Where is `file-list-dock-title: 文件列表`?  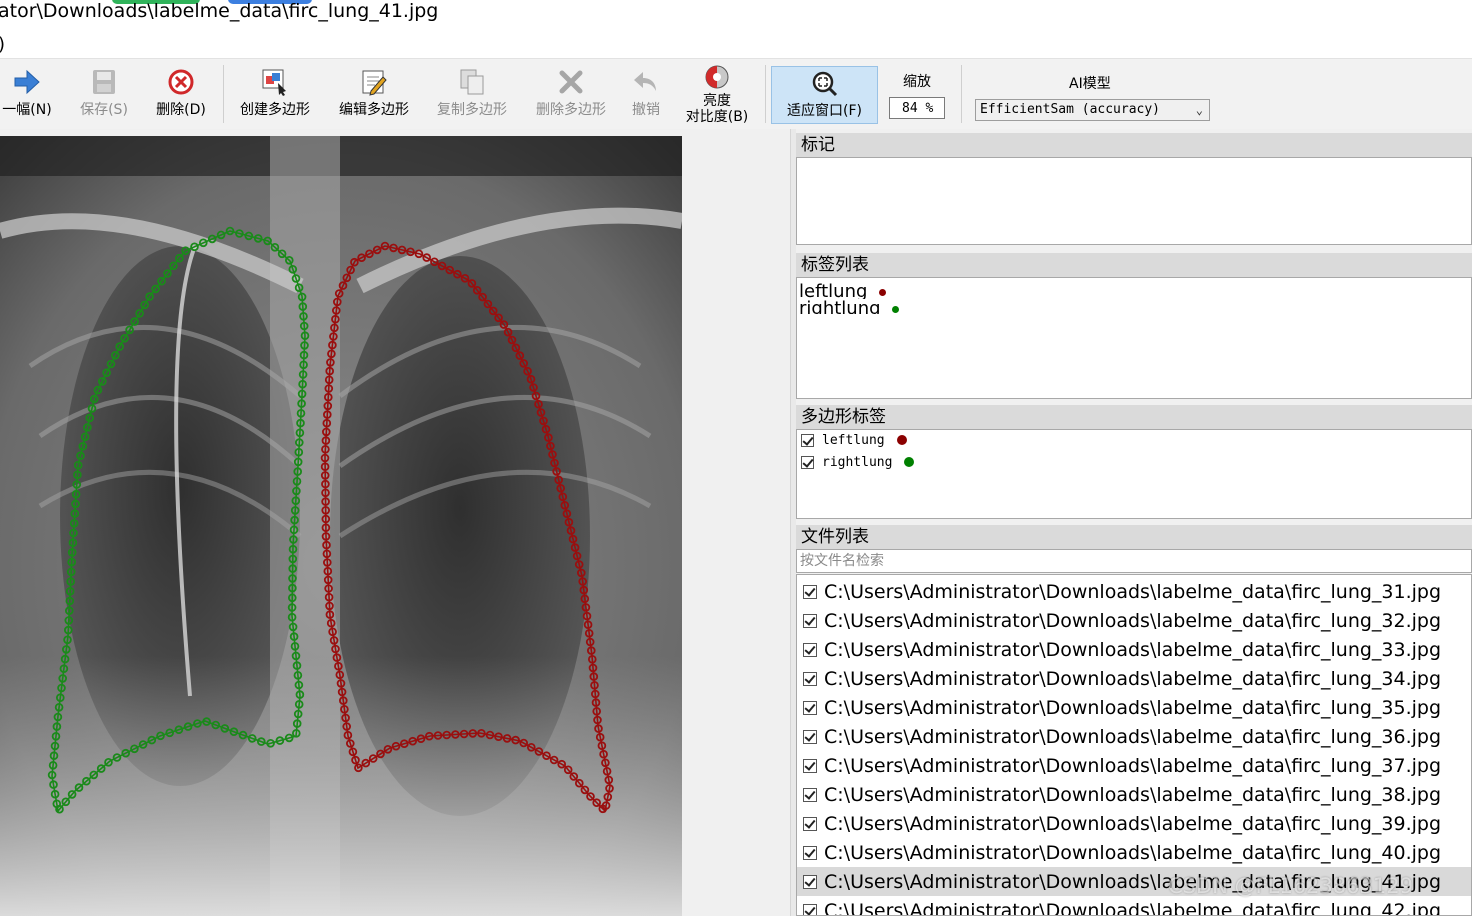
file-list-dock-title: 文件列表 is located at coordinates (1134, 537).